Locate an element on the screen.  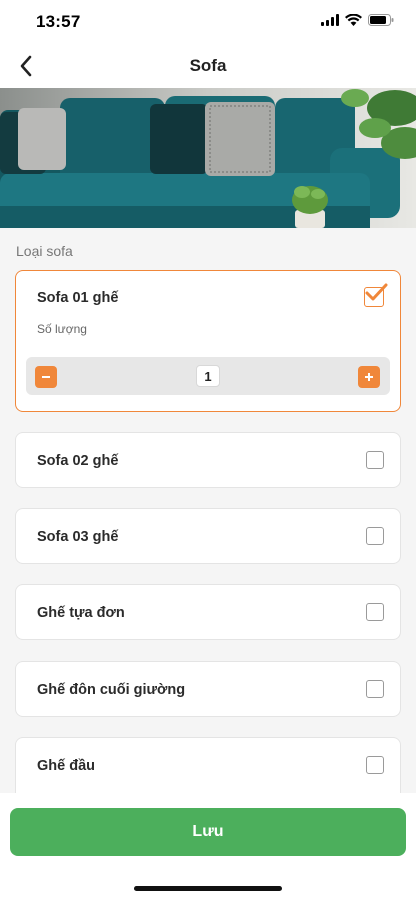
battery-icon is located at coordinates (381, 20).